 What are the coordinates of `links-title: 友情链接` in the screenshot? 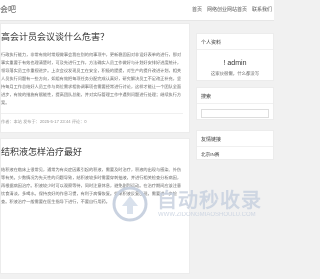 It's located at (235, 139).